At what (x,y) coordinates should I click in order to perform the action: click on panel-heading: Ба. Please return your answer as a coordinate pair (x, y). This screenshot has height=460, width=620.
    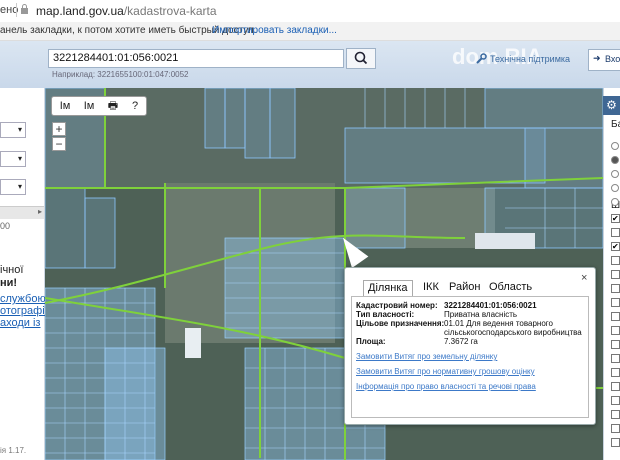
    Looking at the image, I should click on (615, 124).